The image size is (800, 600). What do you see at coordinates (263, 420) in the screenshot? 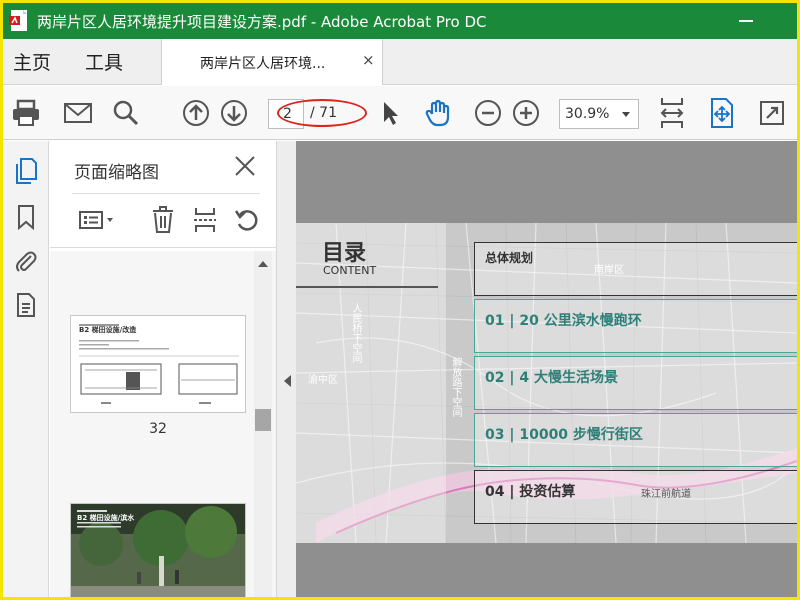
I see `scrollbar-thumb` at bounding box center [263, 420].